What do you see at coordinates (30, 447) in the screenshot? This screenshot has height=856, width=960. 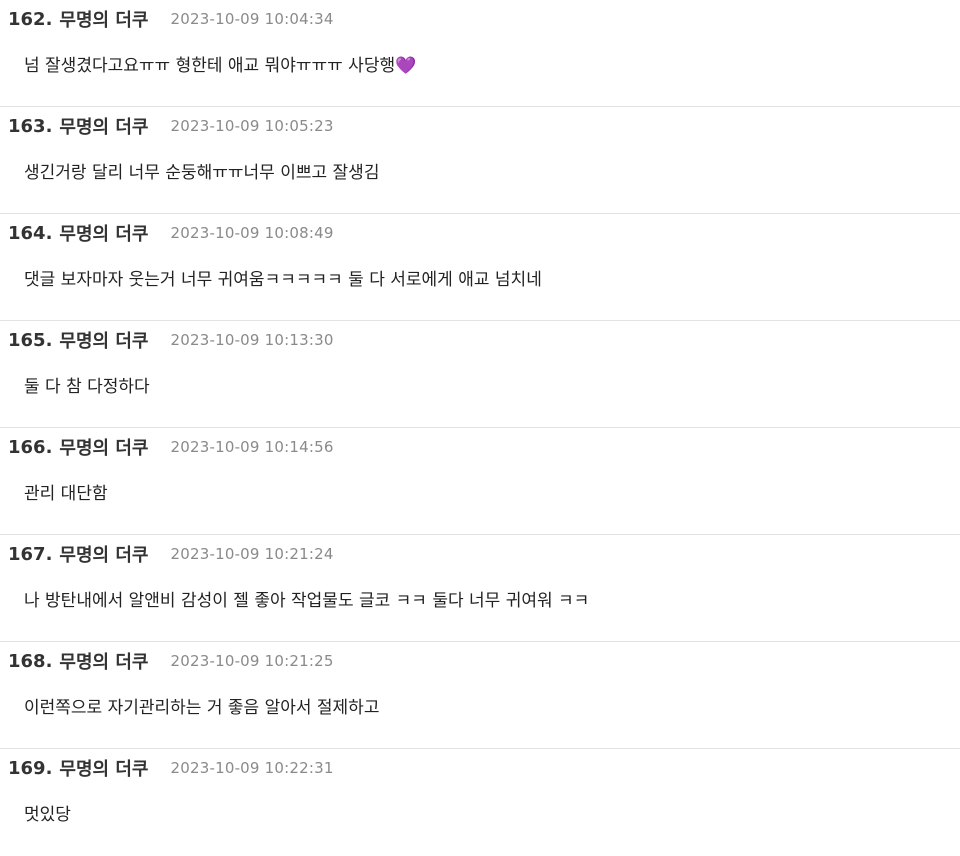 I see `comment-number: 166.` at bounding box center [30, 447].